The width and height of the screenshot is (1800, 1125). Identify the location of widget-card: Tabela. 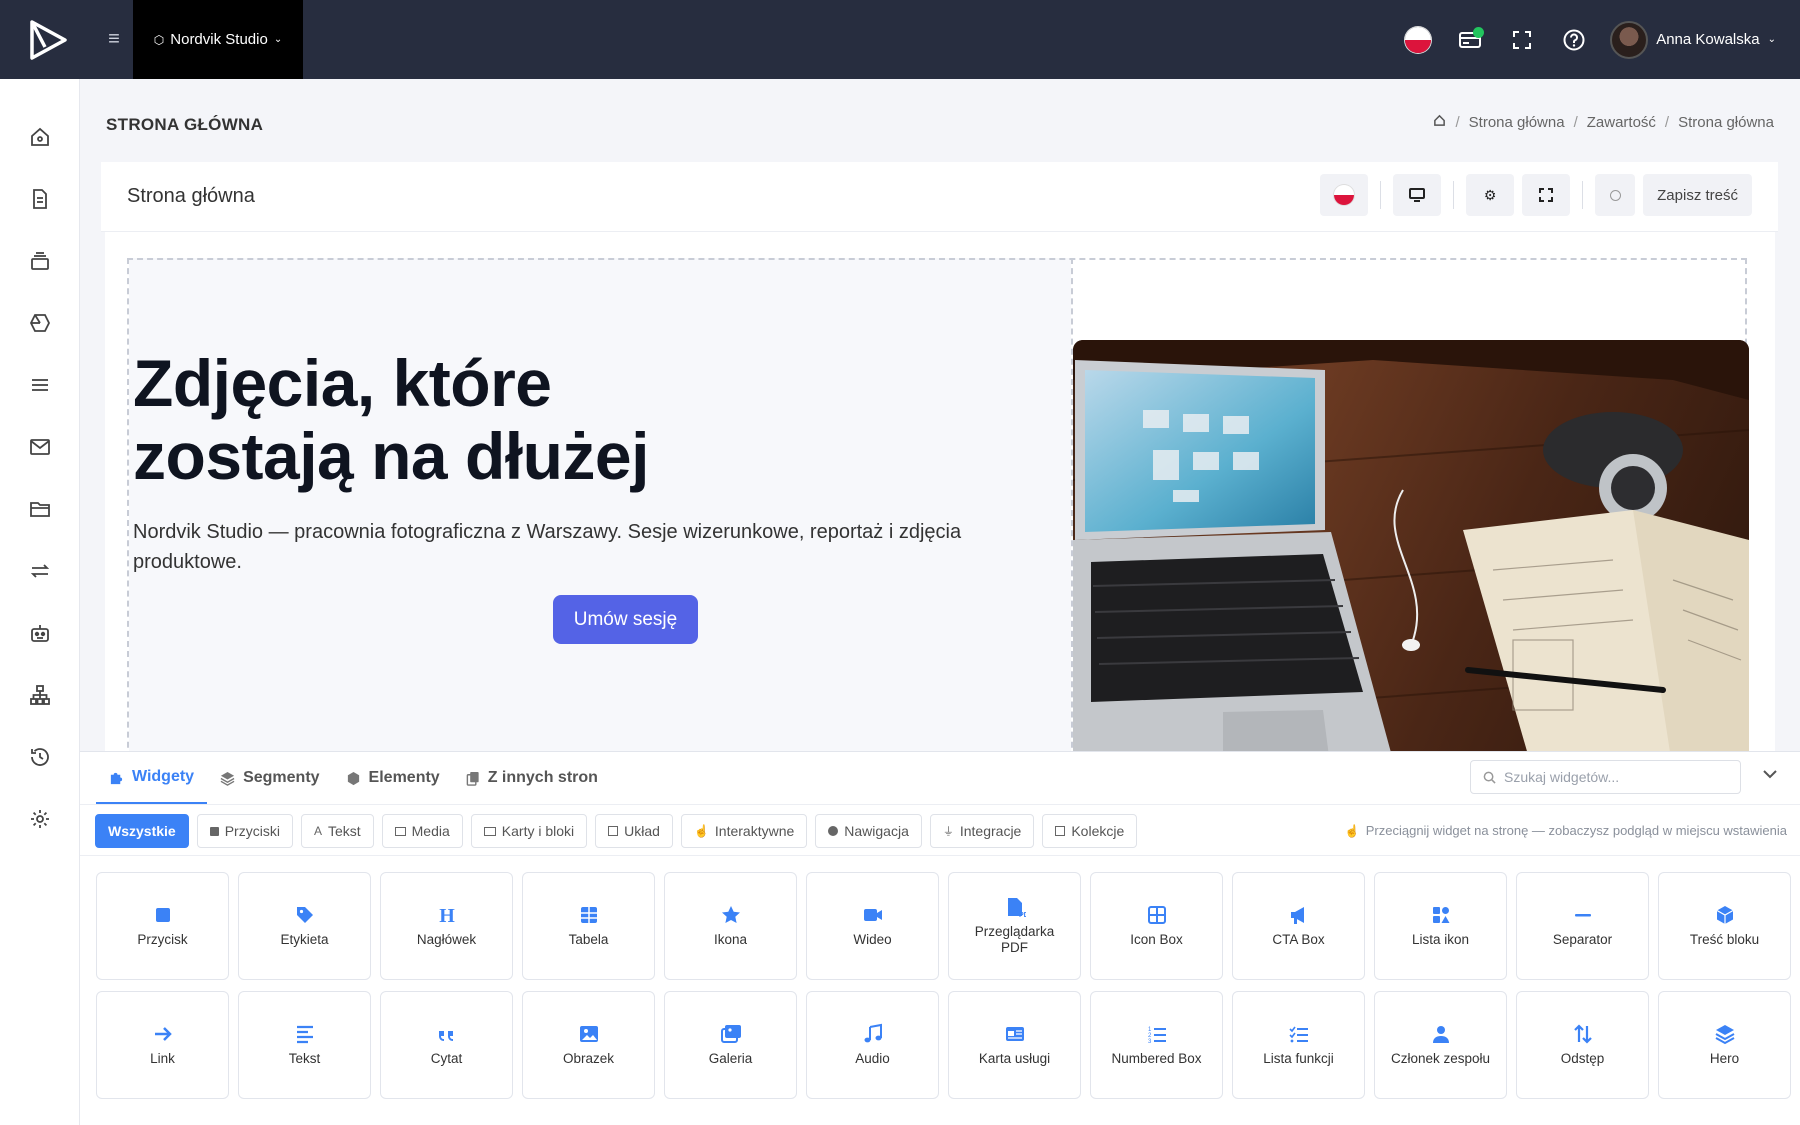
(588, 926).